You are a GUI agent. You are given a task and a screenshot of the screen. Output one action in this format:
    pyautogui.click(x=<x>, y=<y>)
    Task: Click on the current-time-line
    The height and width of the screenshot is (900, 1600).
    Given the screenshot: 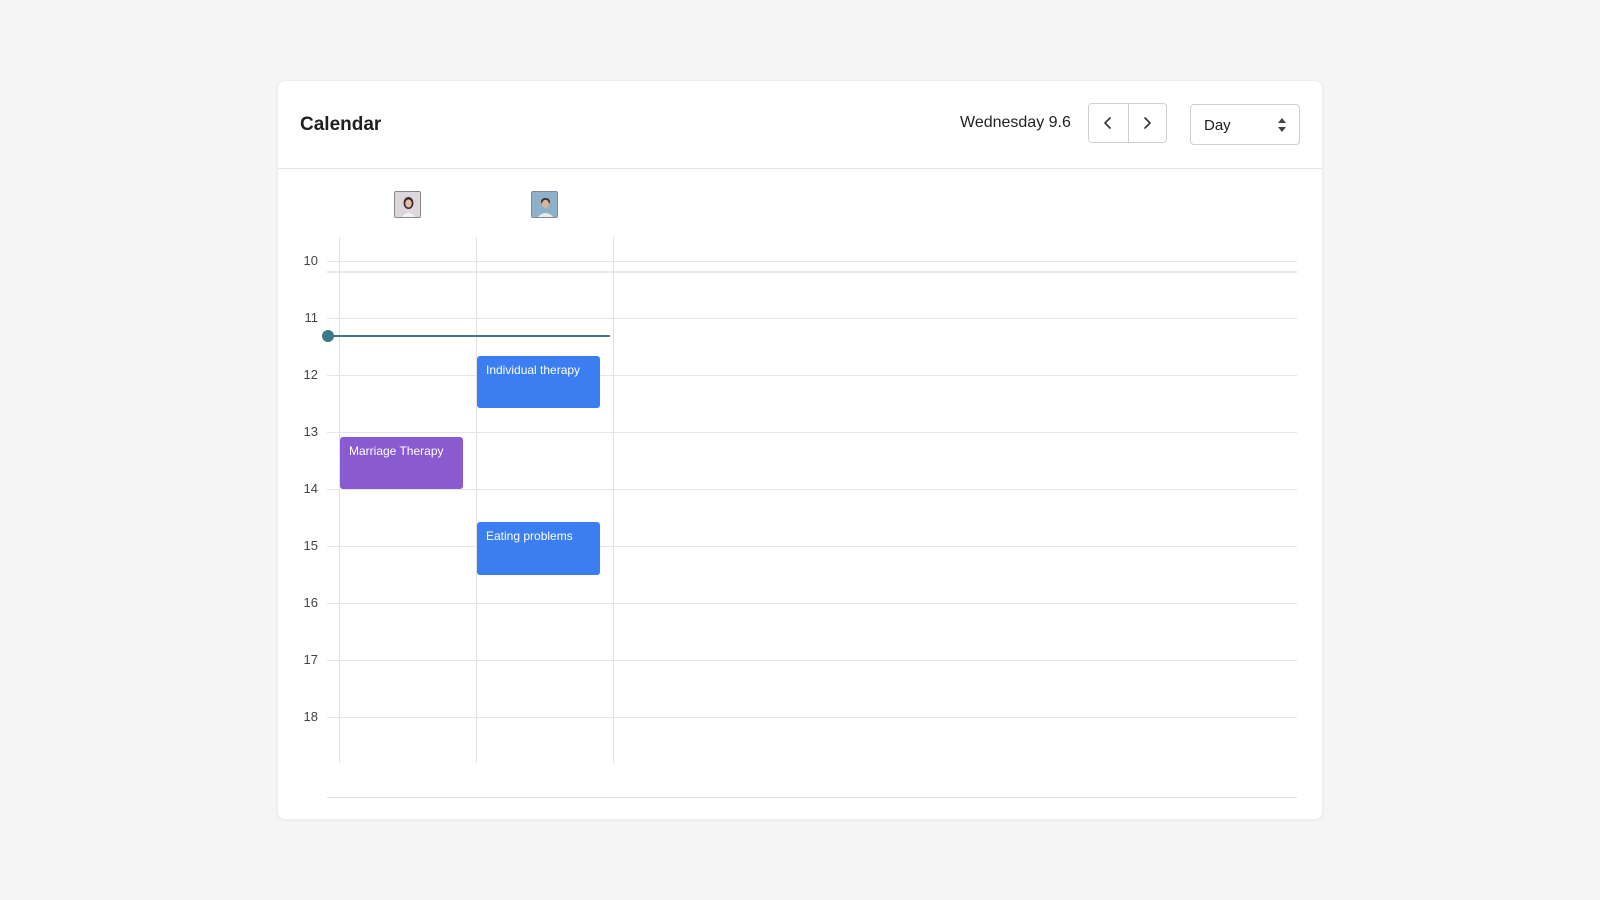 What is the action you would take?
    pyautogui.click(x=469, y=336)
    